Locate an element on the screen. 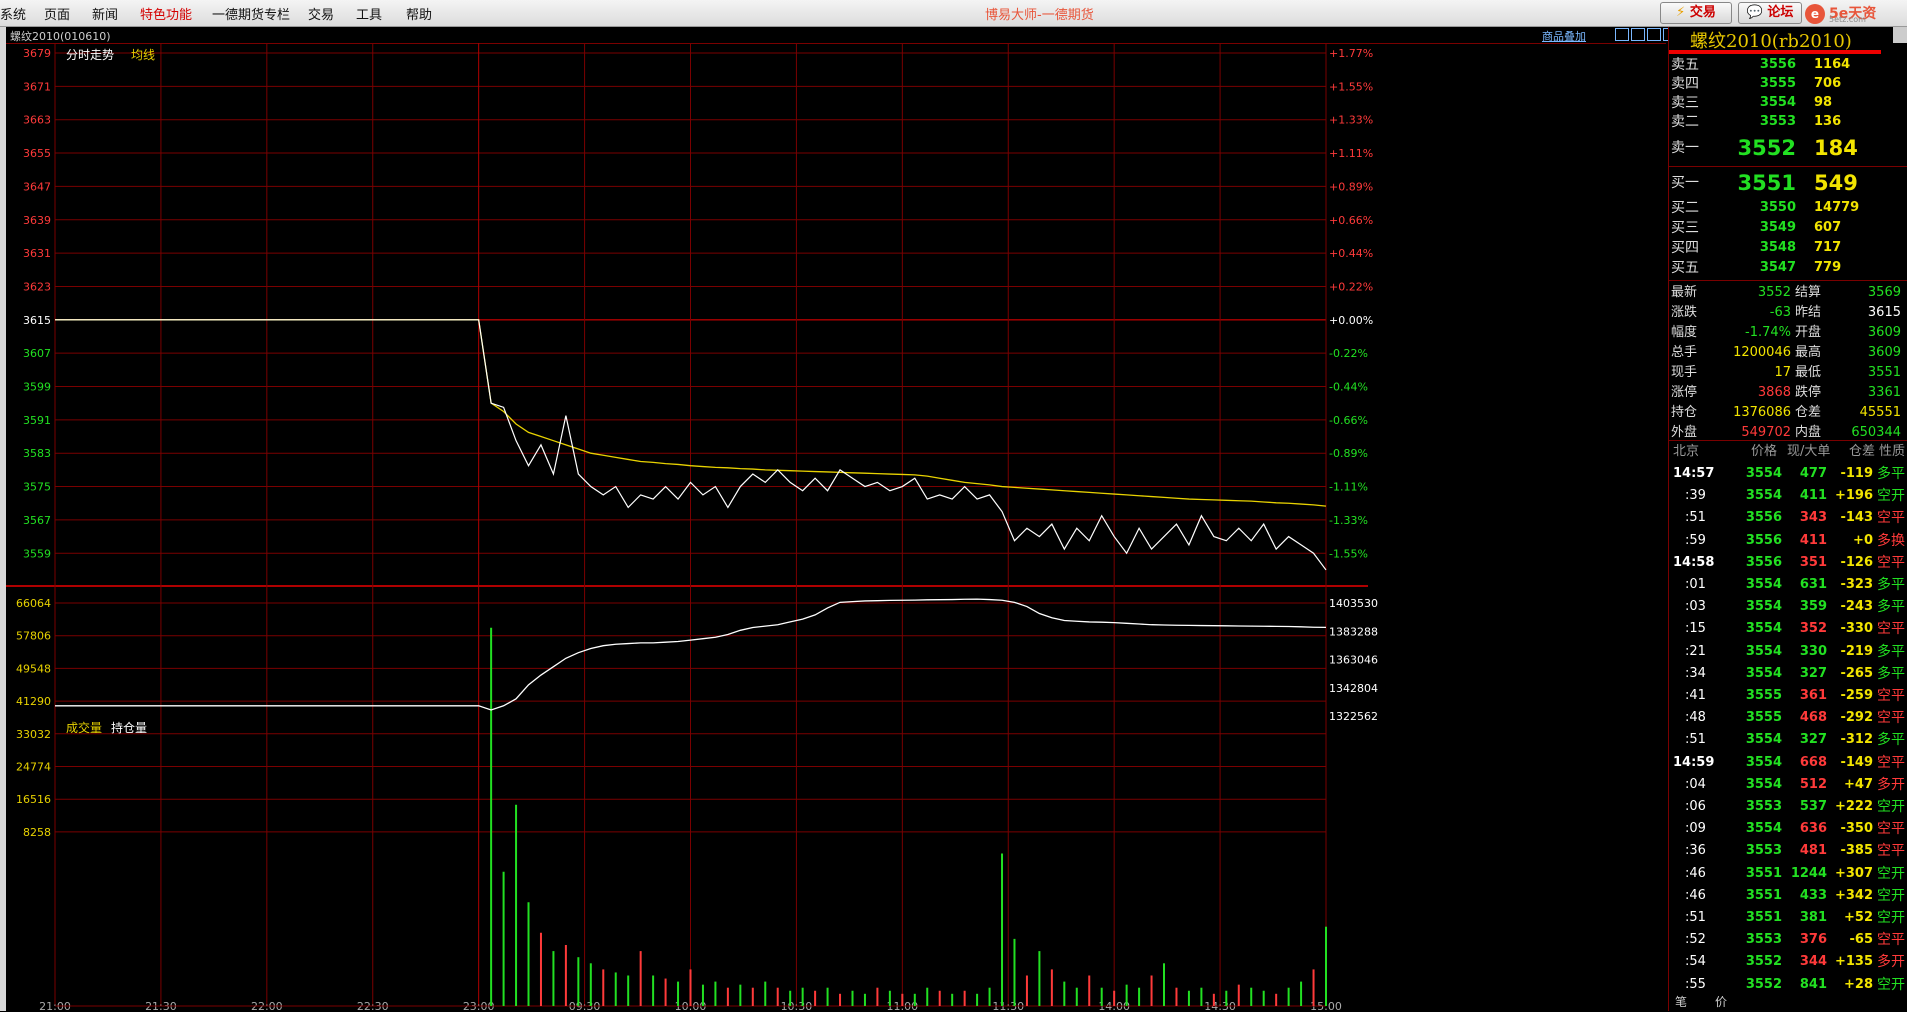 The height and width of the screenshot is (1012, 1907). overlay-button: 商品叠加 is located at coordinates (1564, 36).